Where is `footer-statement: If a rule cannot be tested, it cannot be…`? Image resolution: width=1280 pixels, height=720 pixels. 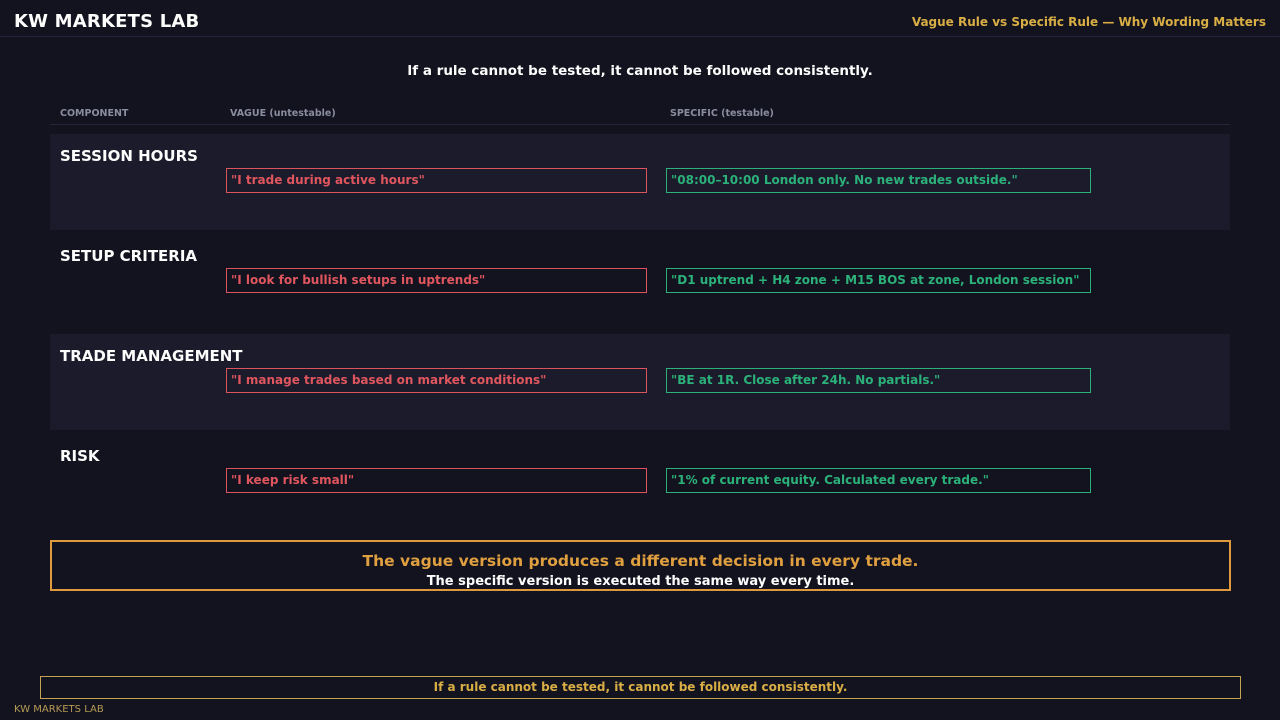 footer-statement: If a rule cannot be tested, it cannot be… is located at coordinates (640, 687).